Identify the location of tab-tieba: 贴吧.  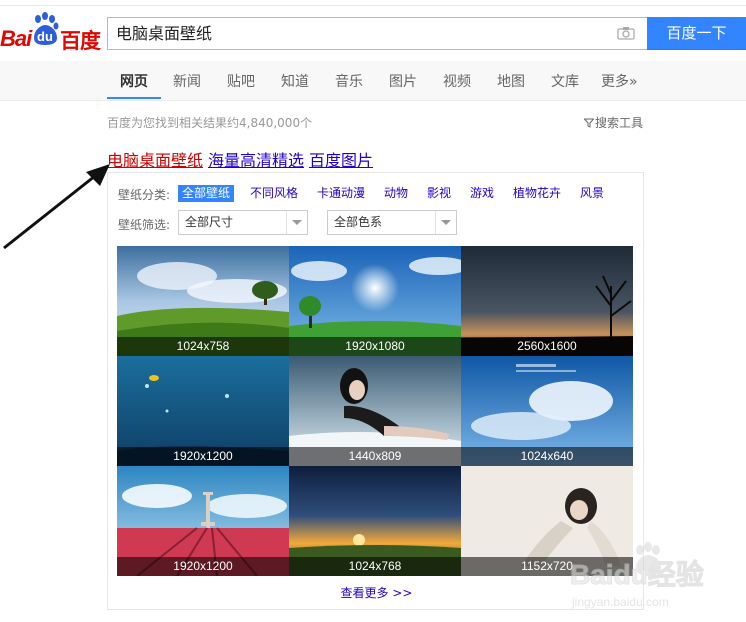
(241, 81).